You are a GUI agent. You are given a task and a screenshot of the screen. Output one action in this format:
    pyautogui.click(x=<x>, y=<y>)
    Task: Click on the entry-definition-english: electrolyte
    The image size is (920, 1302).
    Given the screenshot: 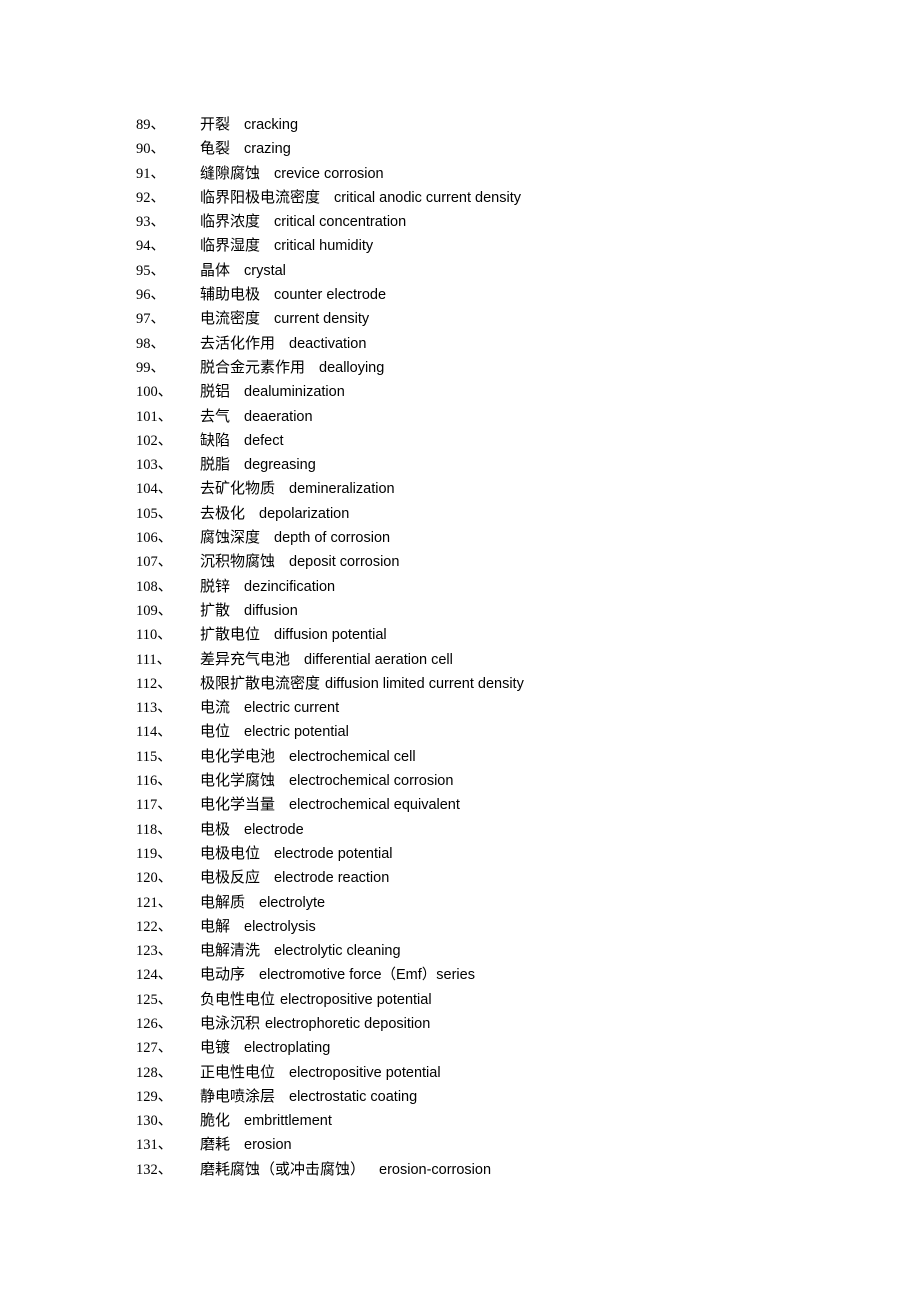 What is the action you would take?
    pyautogui.click(x=292, y=902)
    